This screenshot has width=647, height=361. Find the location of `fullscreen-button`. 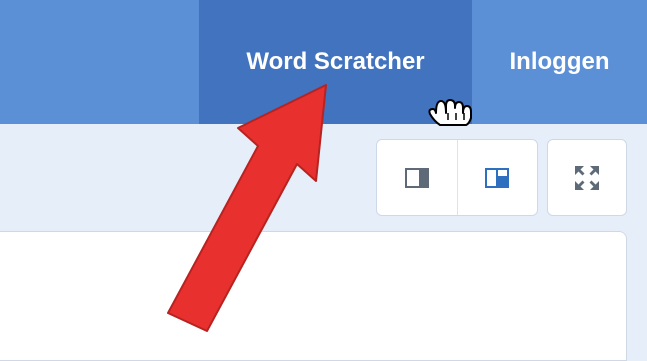

fullscreen-button is located at coordinates (587, 177).